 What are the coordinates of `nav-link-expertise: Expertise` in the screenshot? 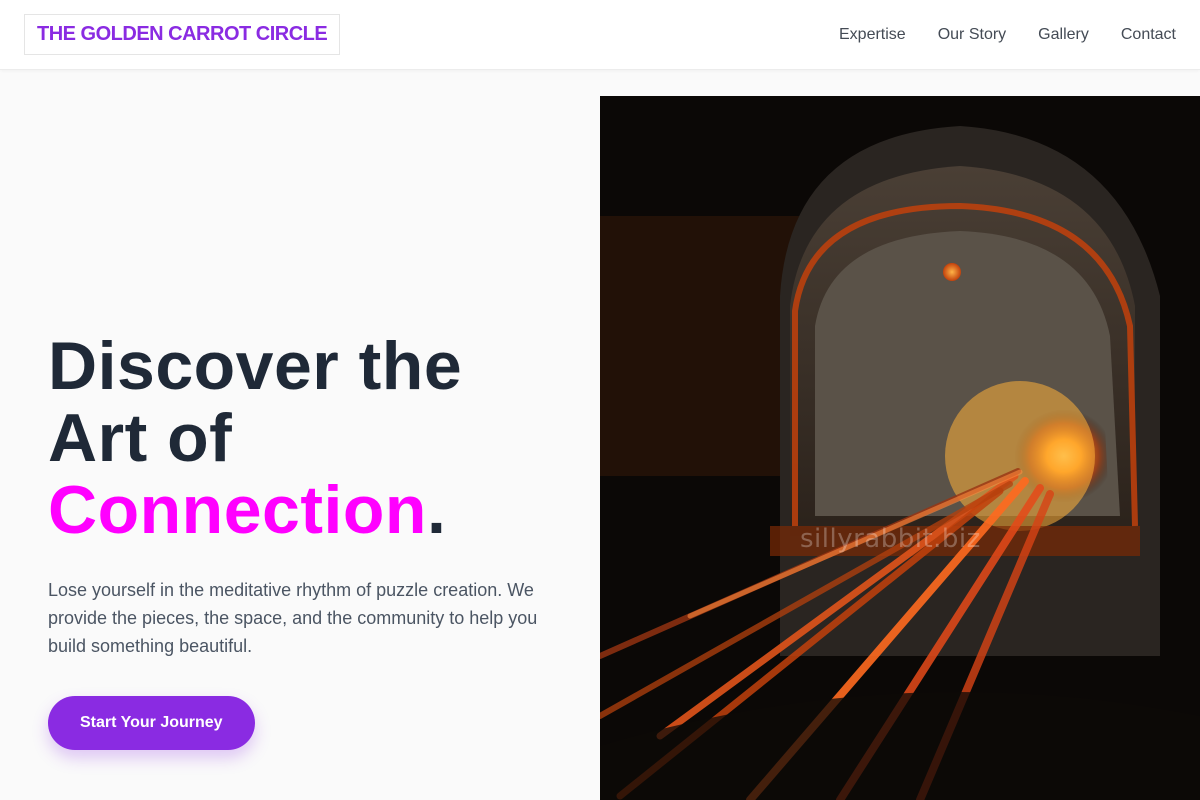 It's located at (872, 35).